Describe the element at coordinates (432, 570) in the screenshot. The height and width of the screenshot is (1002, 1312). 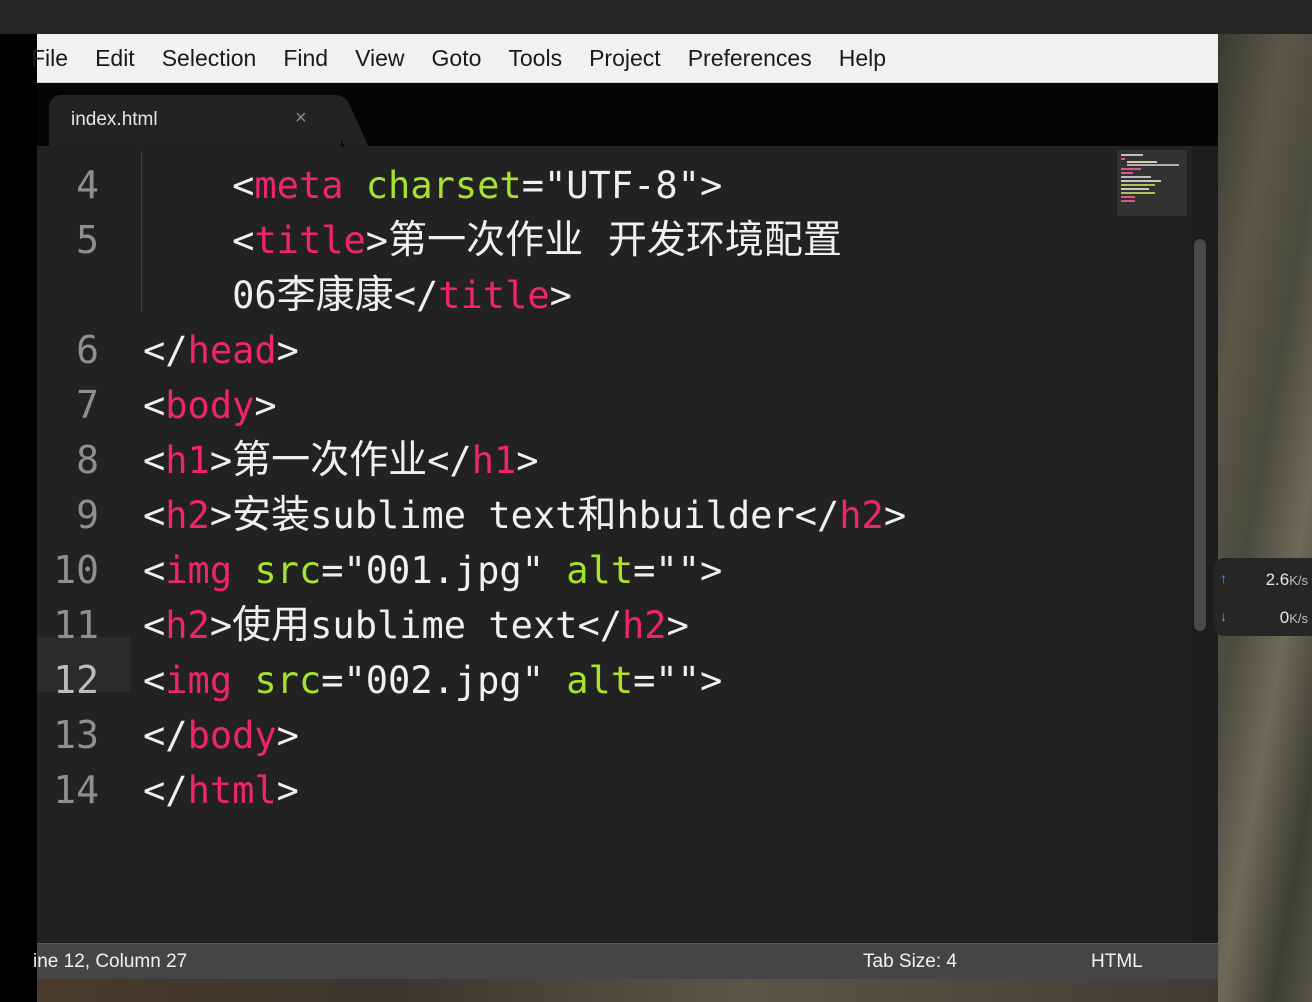
I see `code-line: <img src="001.jpg" alt="">` at that location.